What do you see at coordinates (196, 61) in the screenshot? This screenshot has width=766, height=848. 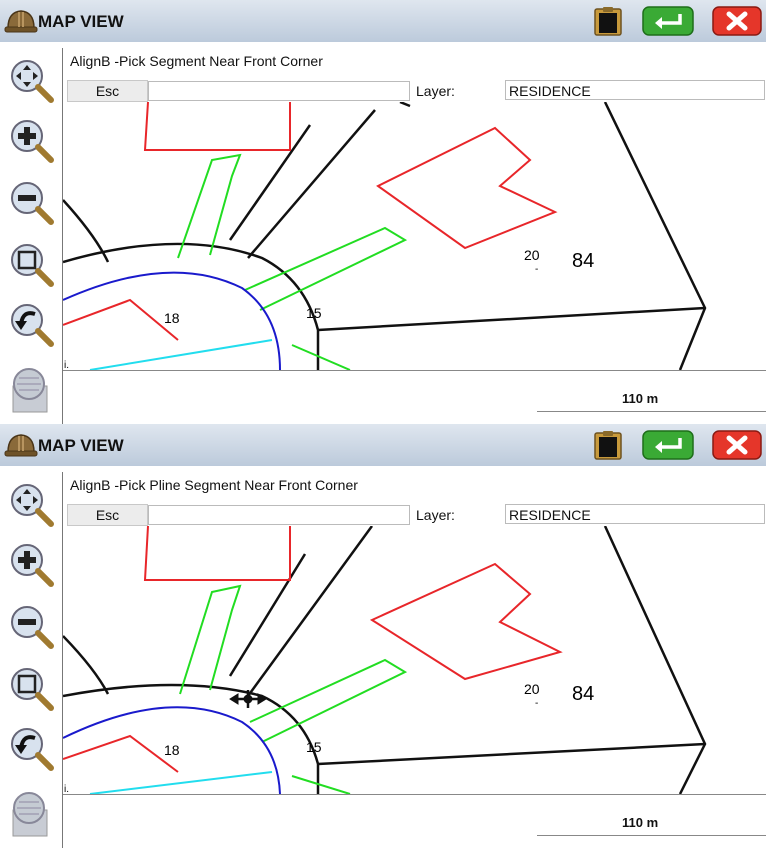 I see `command-prompt: AlignB -Pick Segment Near Front Corner` at bounding box center [196, 61].